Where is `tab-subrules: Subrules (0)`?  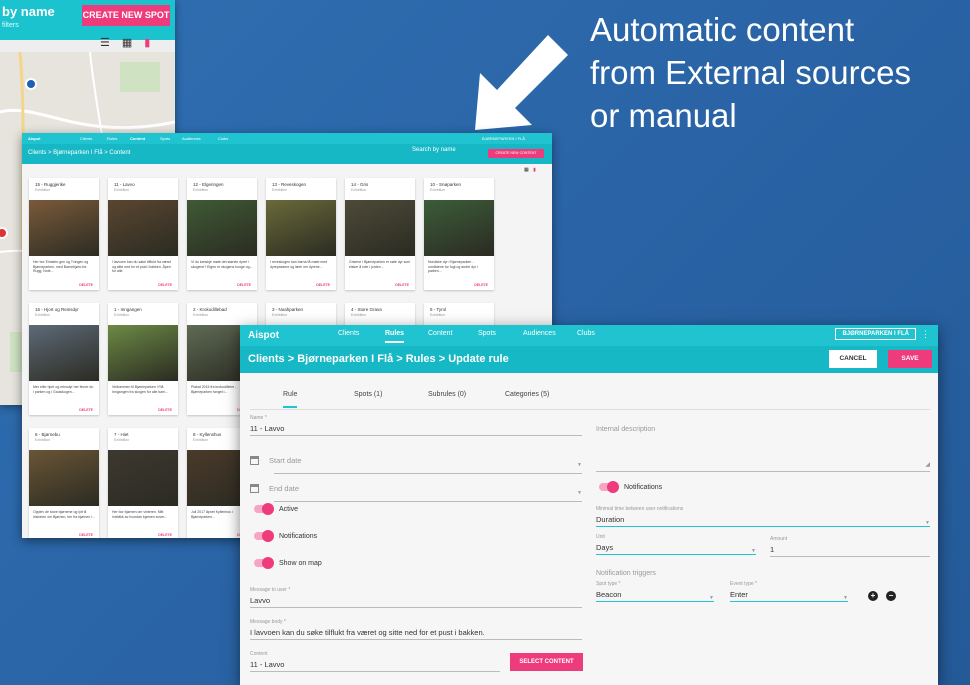 tab-subrules: Subrules (0) is located at coordinates (447, 394).